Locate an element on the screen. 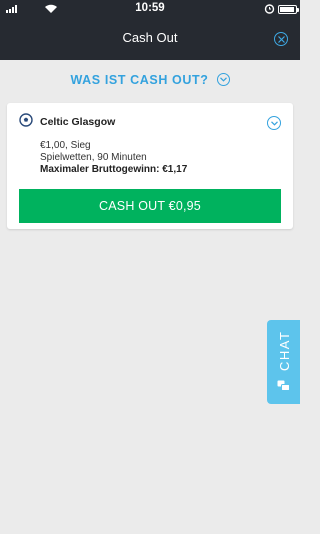 Image resolution: width=320 pixels, height=534 pixels. bet-market: Spielwetten, 90 Minuten is located at coordinates (93, 157).